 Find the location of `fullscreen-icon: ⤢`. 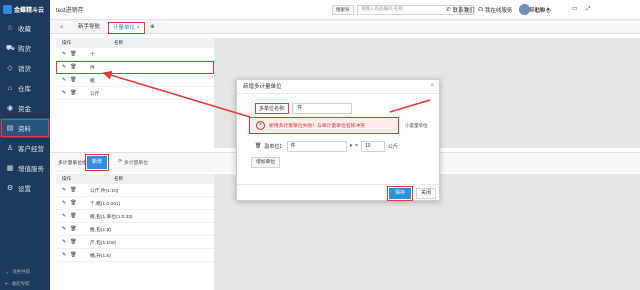

fullscreen-icon: ⤢ is located at coordinates (588, 9).